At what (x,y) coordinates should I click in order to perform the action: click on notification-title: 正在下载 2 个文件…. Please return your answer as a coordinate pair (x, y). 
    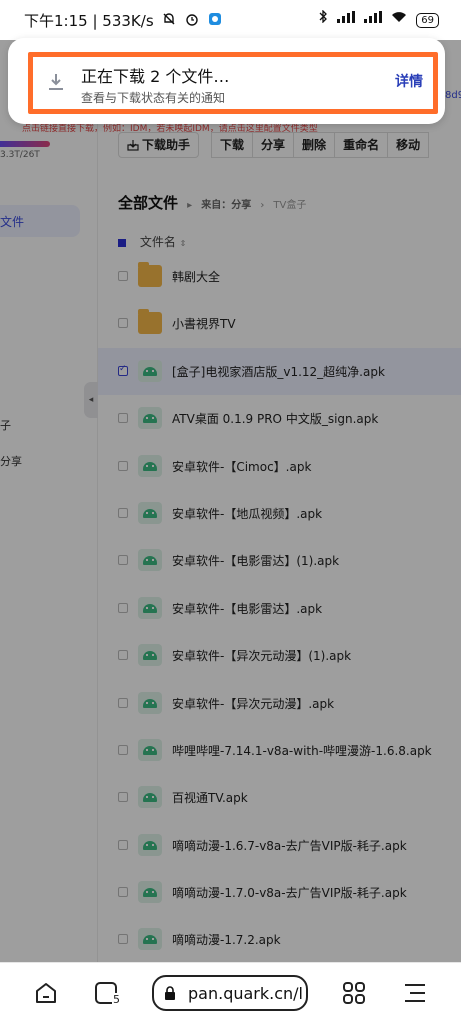
    Looking at the image, I should click on (155, 76).